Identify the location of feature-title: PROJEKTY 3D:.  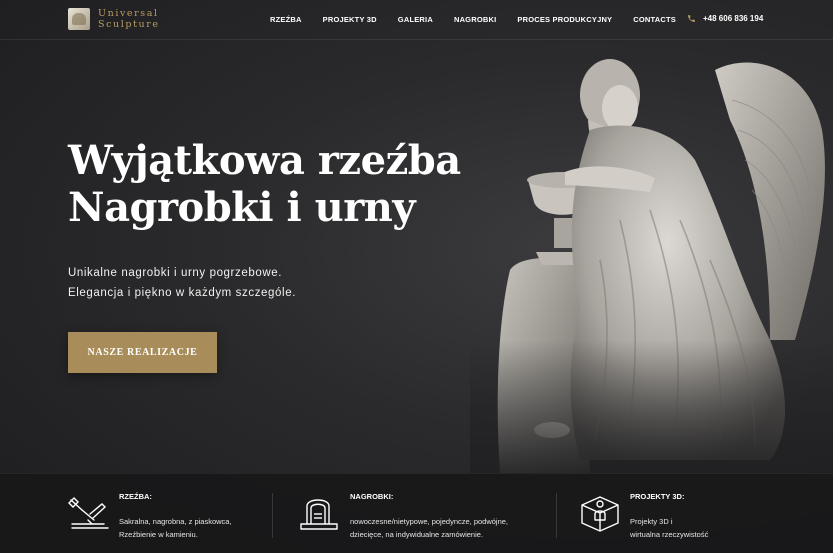
(657, 496).